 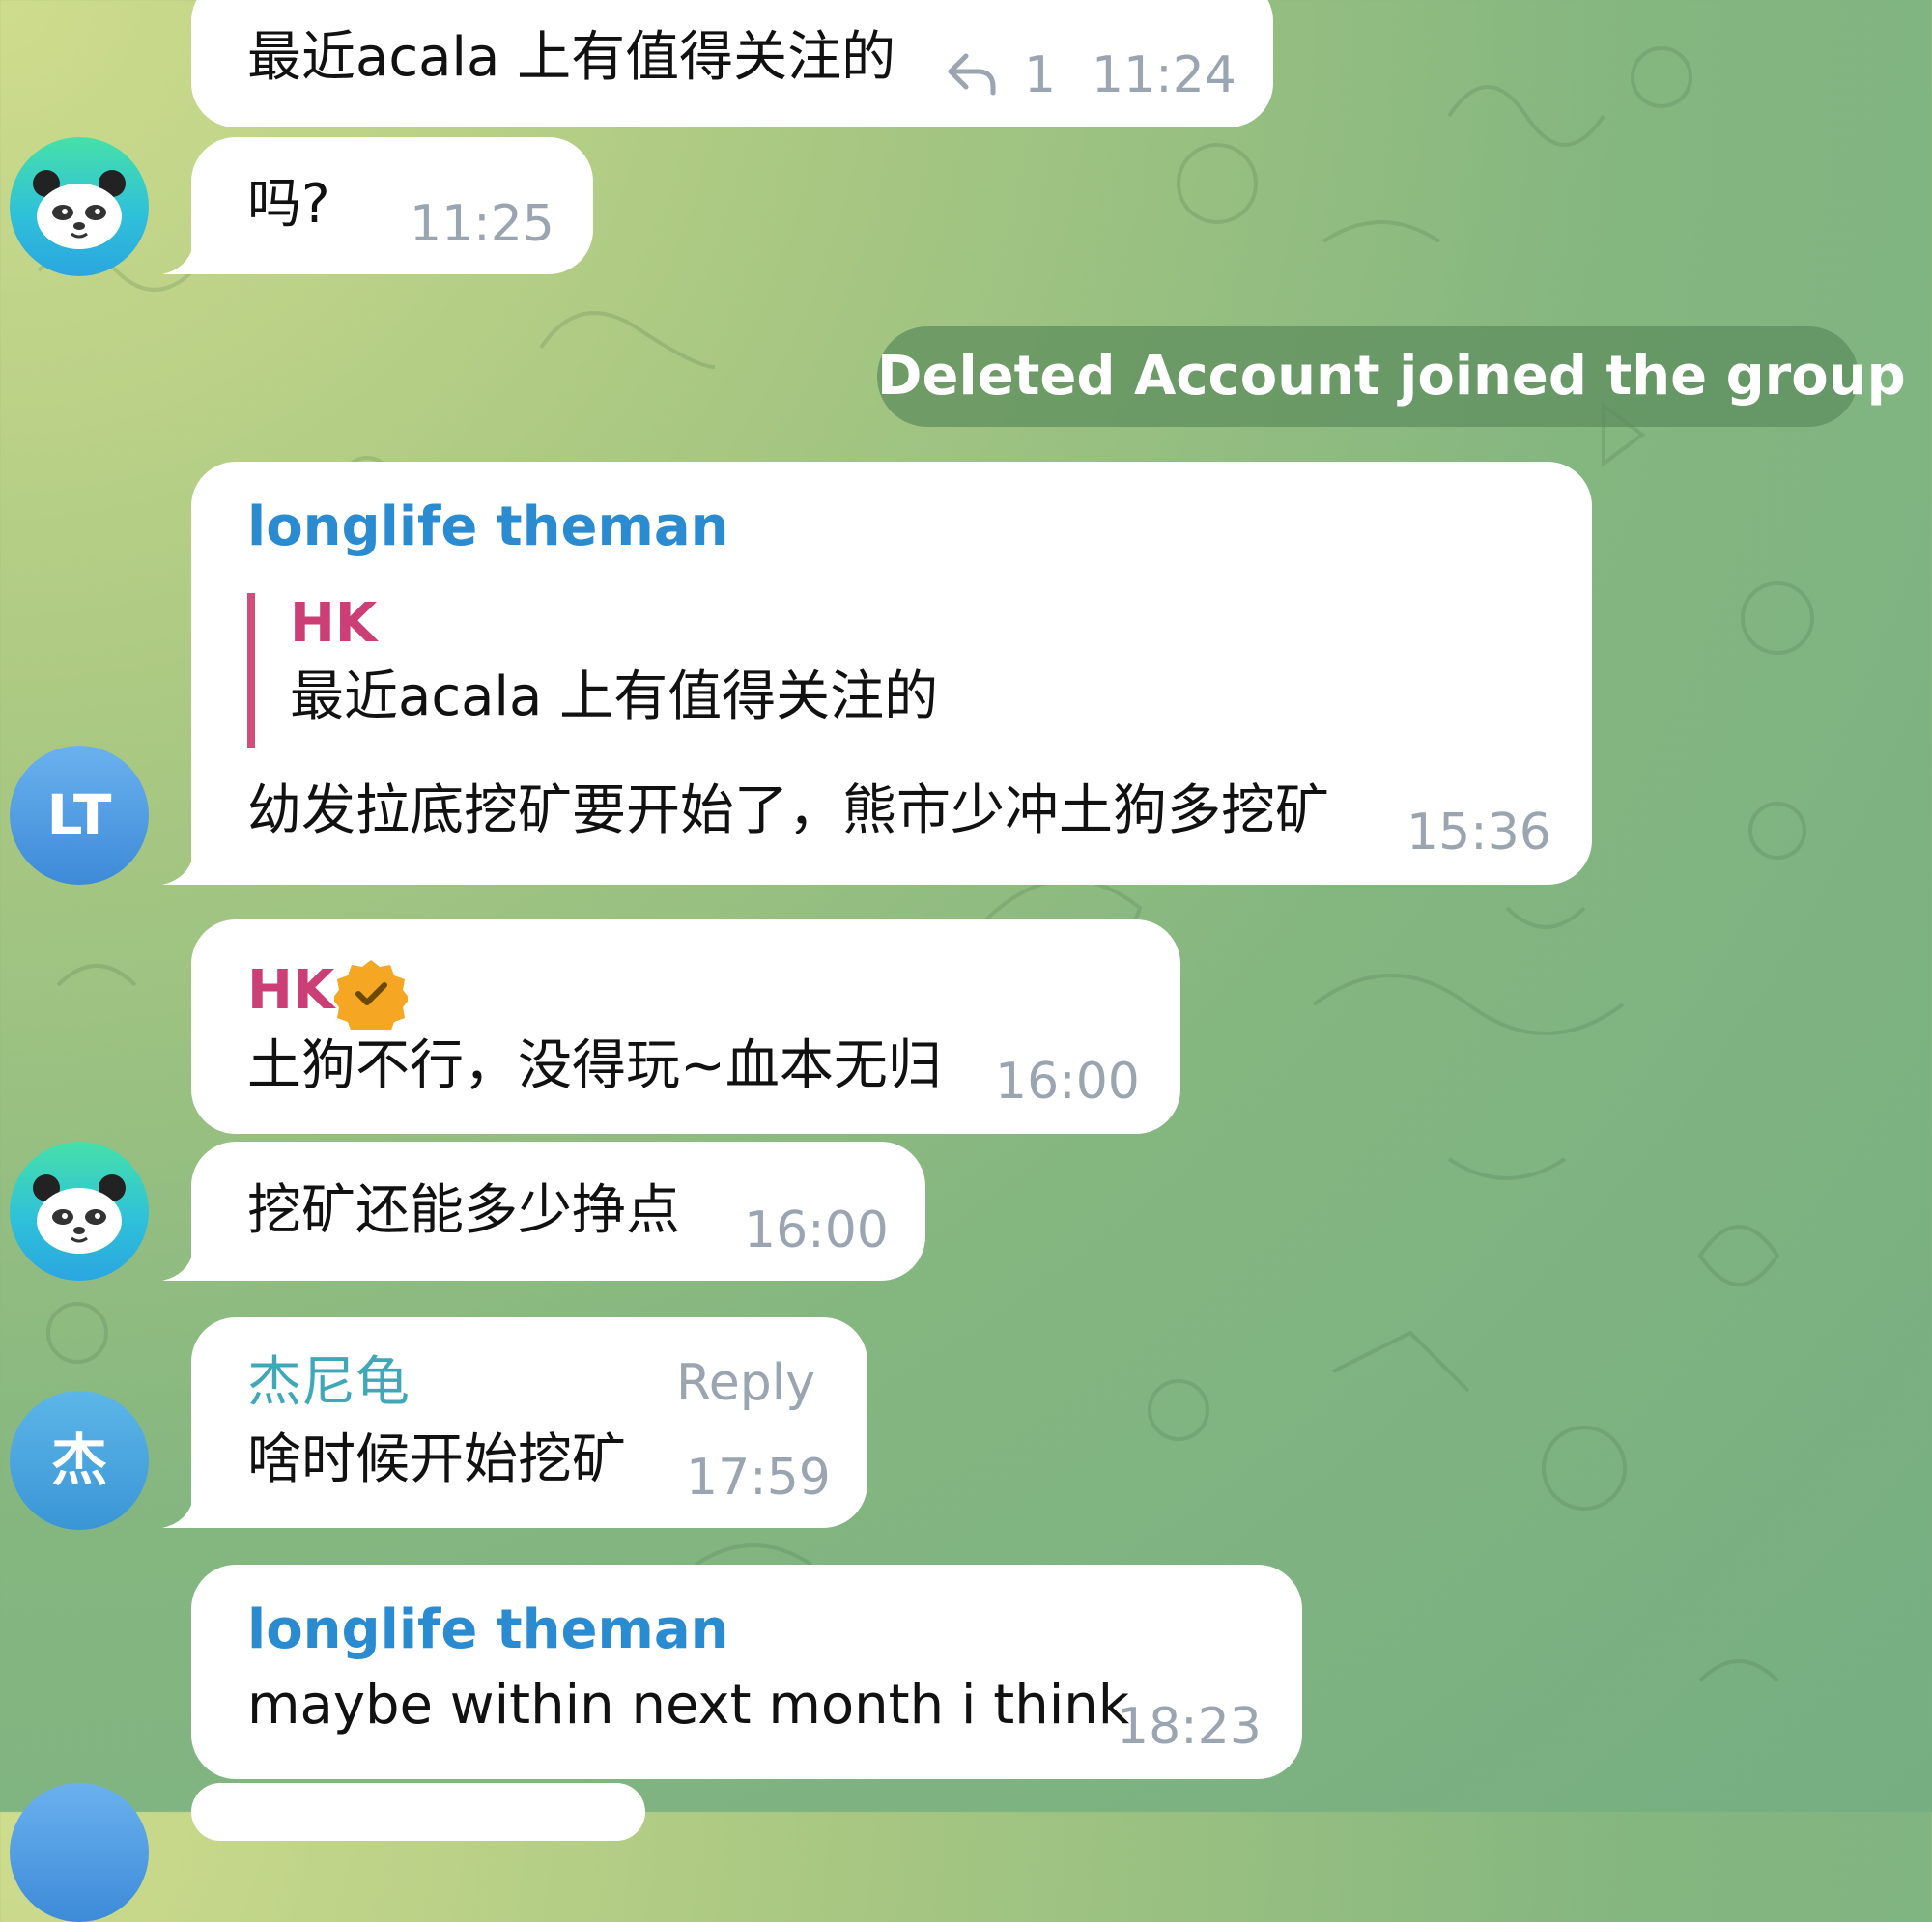 I want to click on message-text: maybe within next month i think, so click(x=688, y=1705).